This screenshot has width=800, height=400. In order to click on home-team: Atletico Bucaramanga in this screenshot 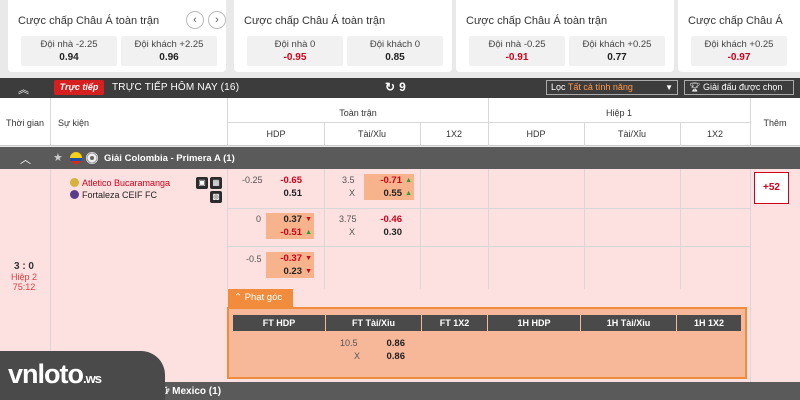, I will do `click(120, 183)`.